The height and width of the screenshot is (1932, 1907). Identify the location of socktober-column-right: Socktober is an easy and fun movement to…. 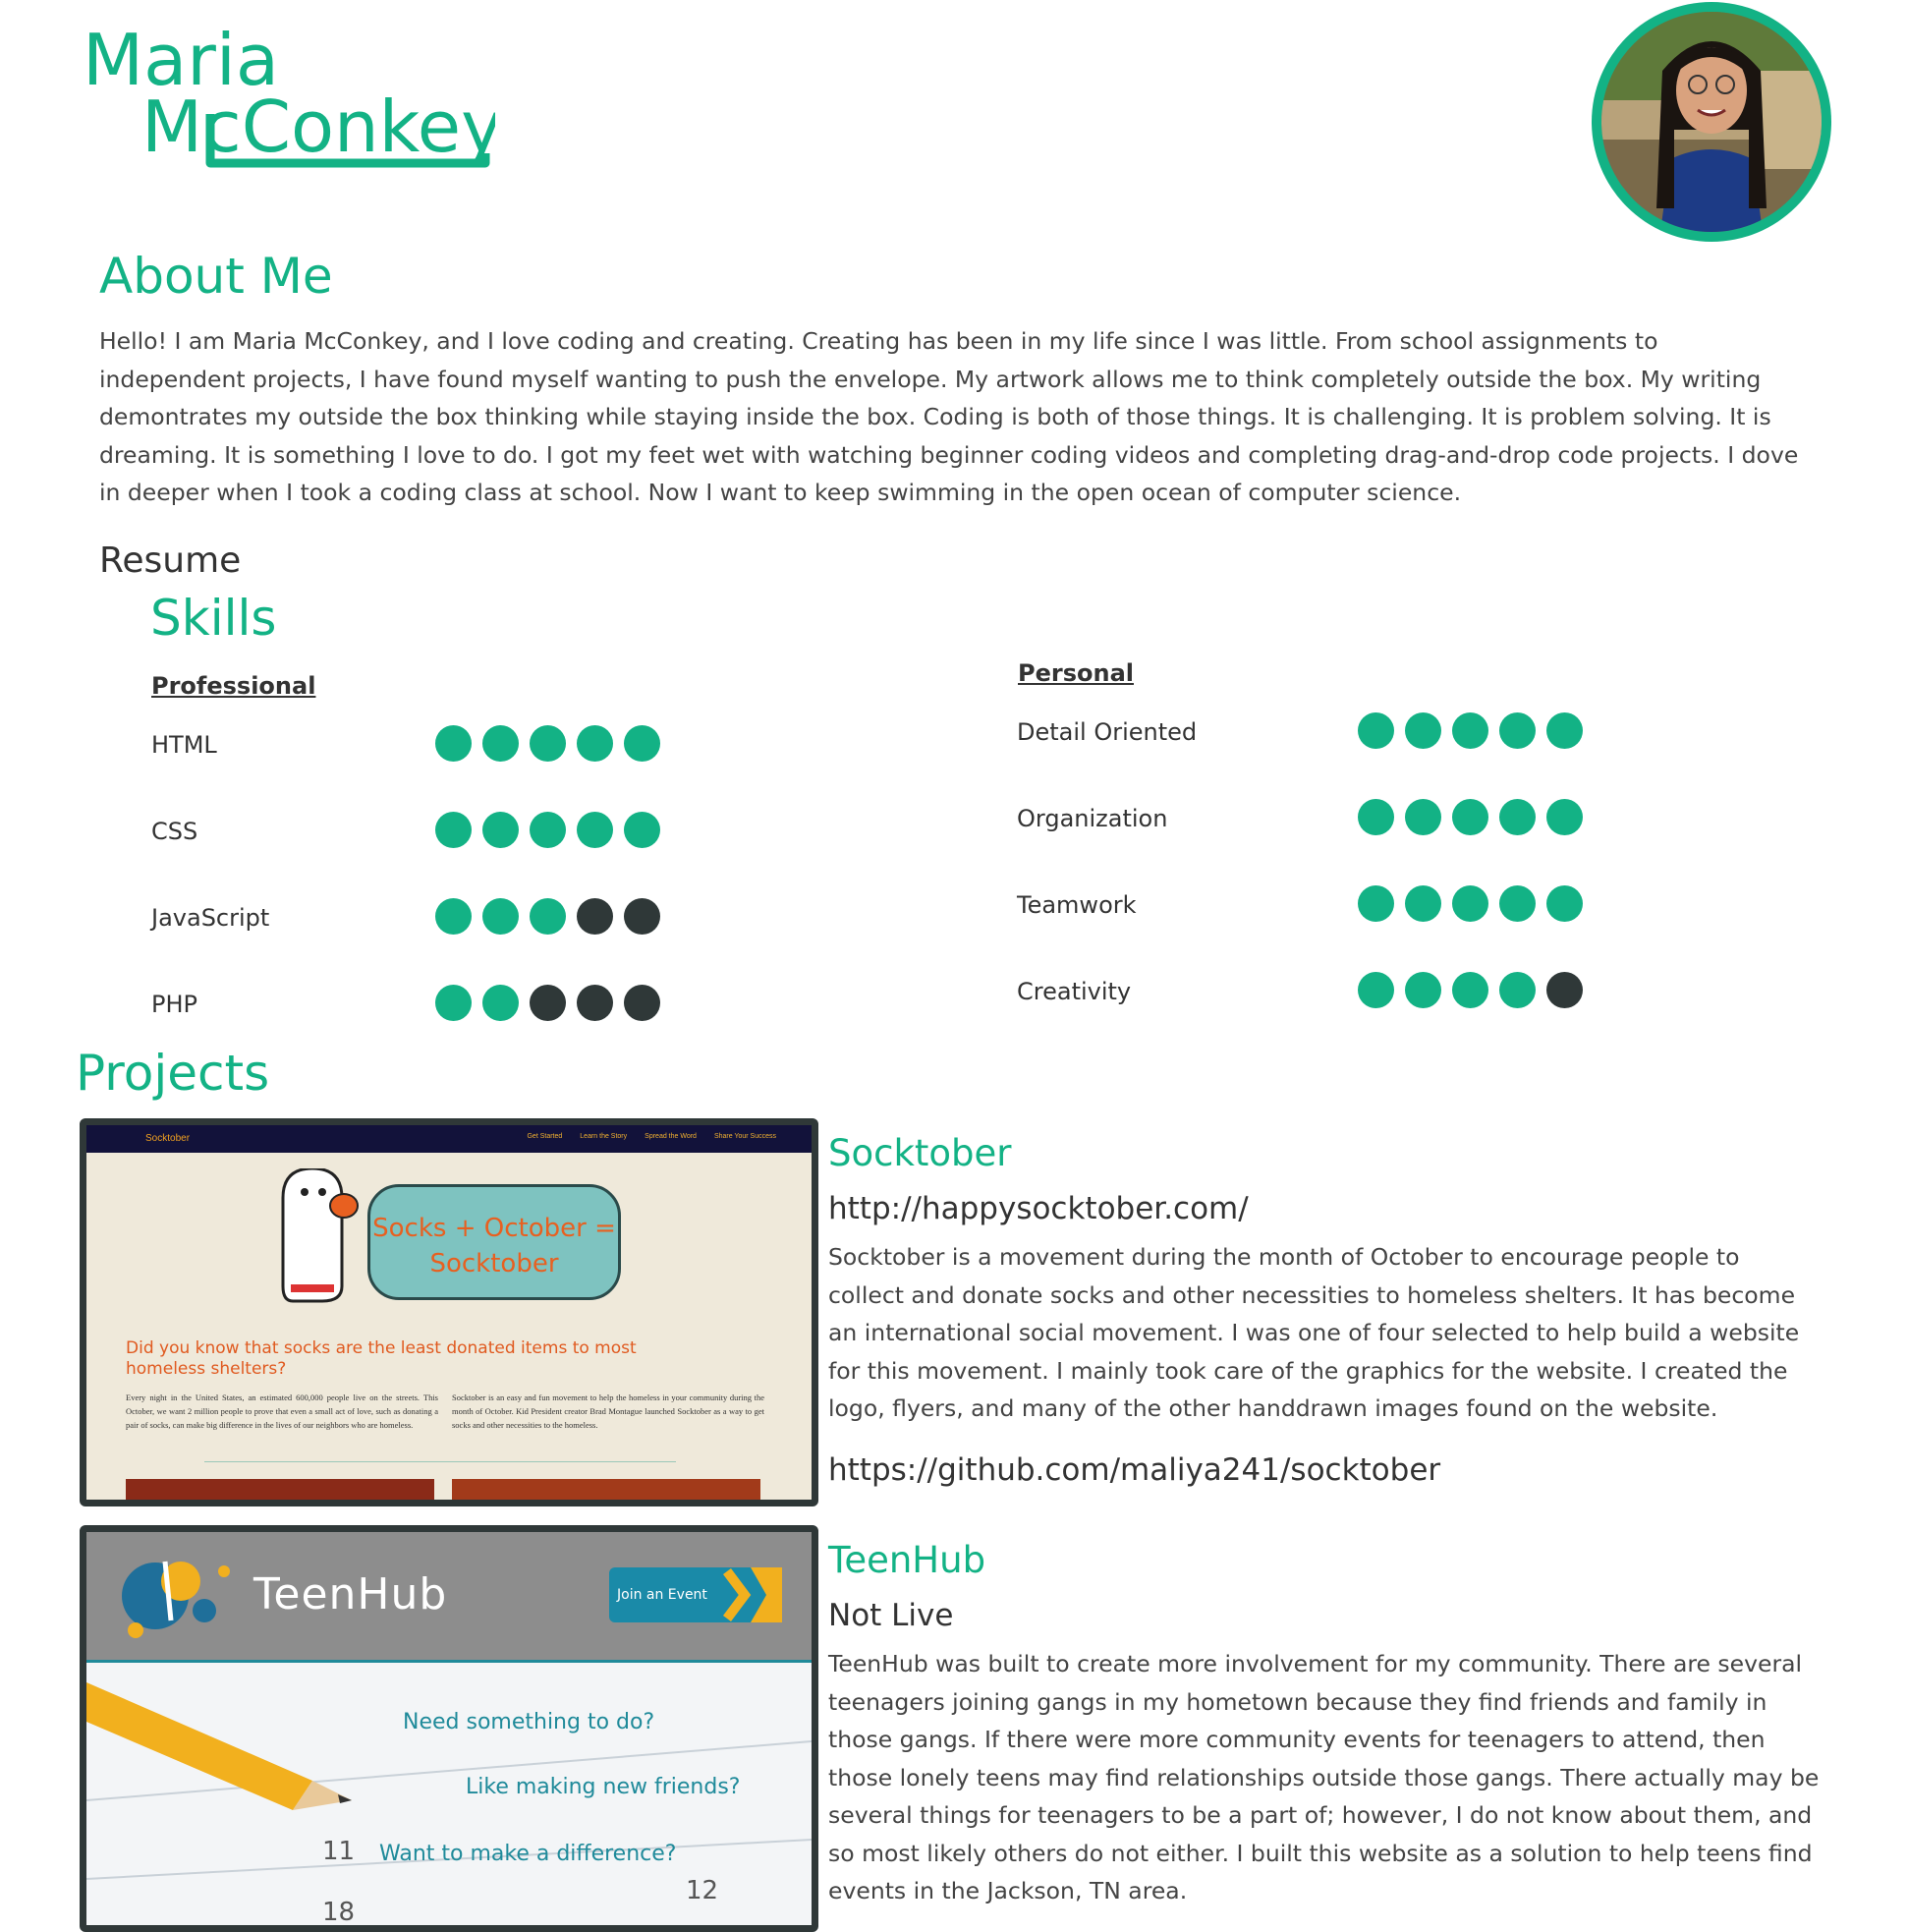
(608, 1411).